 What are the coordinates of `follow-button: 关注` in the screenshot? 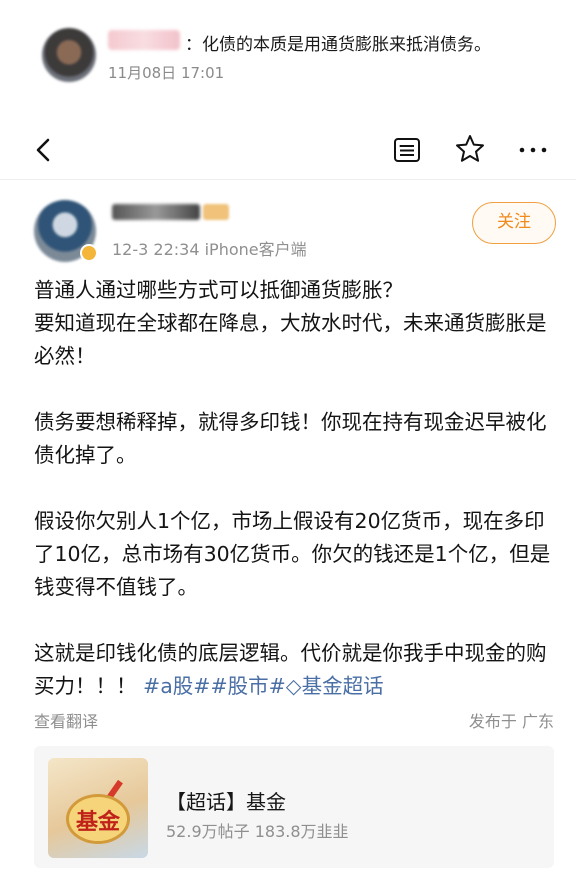 It's located at (514, 223).